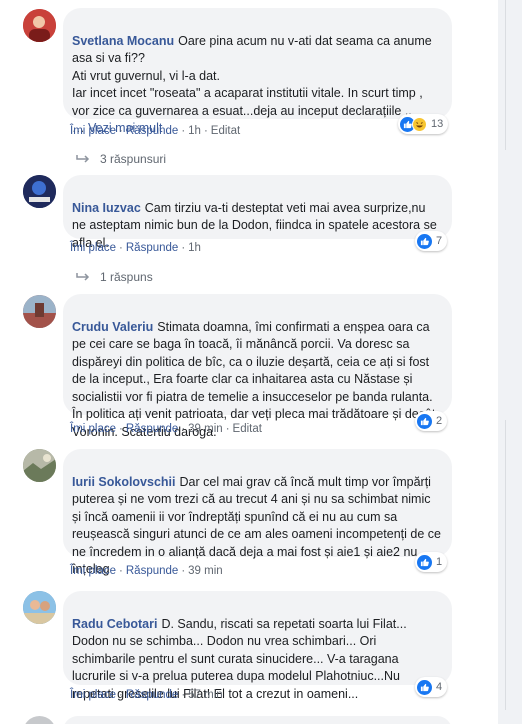  I want to click on reaction-summary: 2, so click(431, 421).